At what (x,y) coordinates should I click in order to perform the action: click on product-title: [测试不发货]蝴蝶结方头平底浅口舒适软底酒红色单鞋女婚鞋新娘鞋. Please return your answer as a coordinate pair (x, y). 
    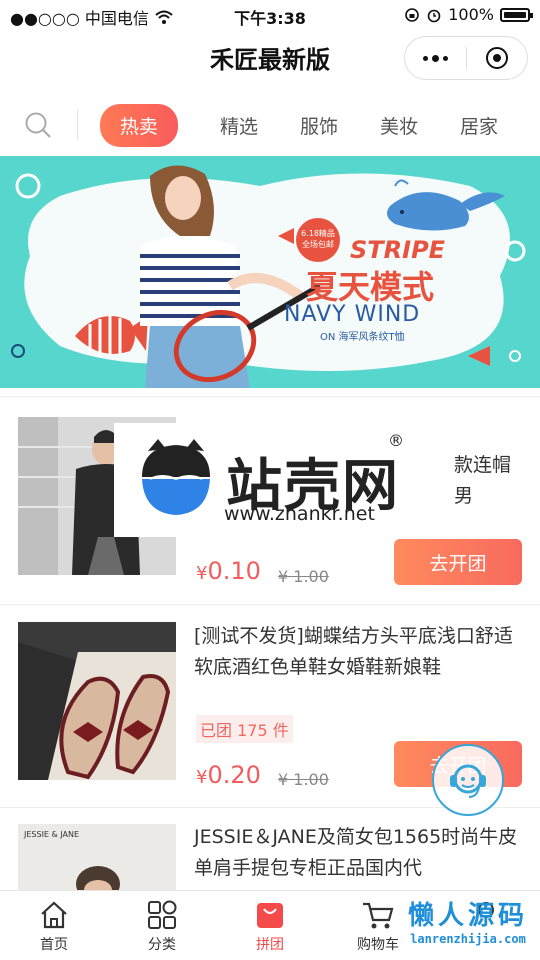
    Looking at the image, I should click on (353, 651).